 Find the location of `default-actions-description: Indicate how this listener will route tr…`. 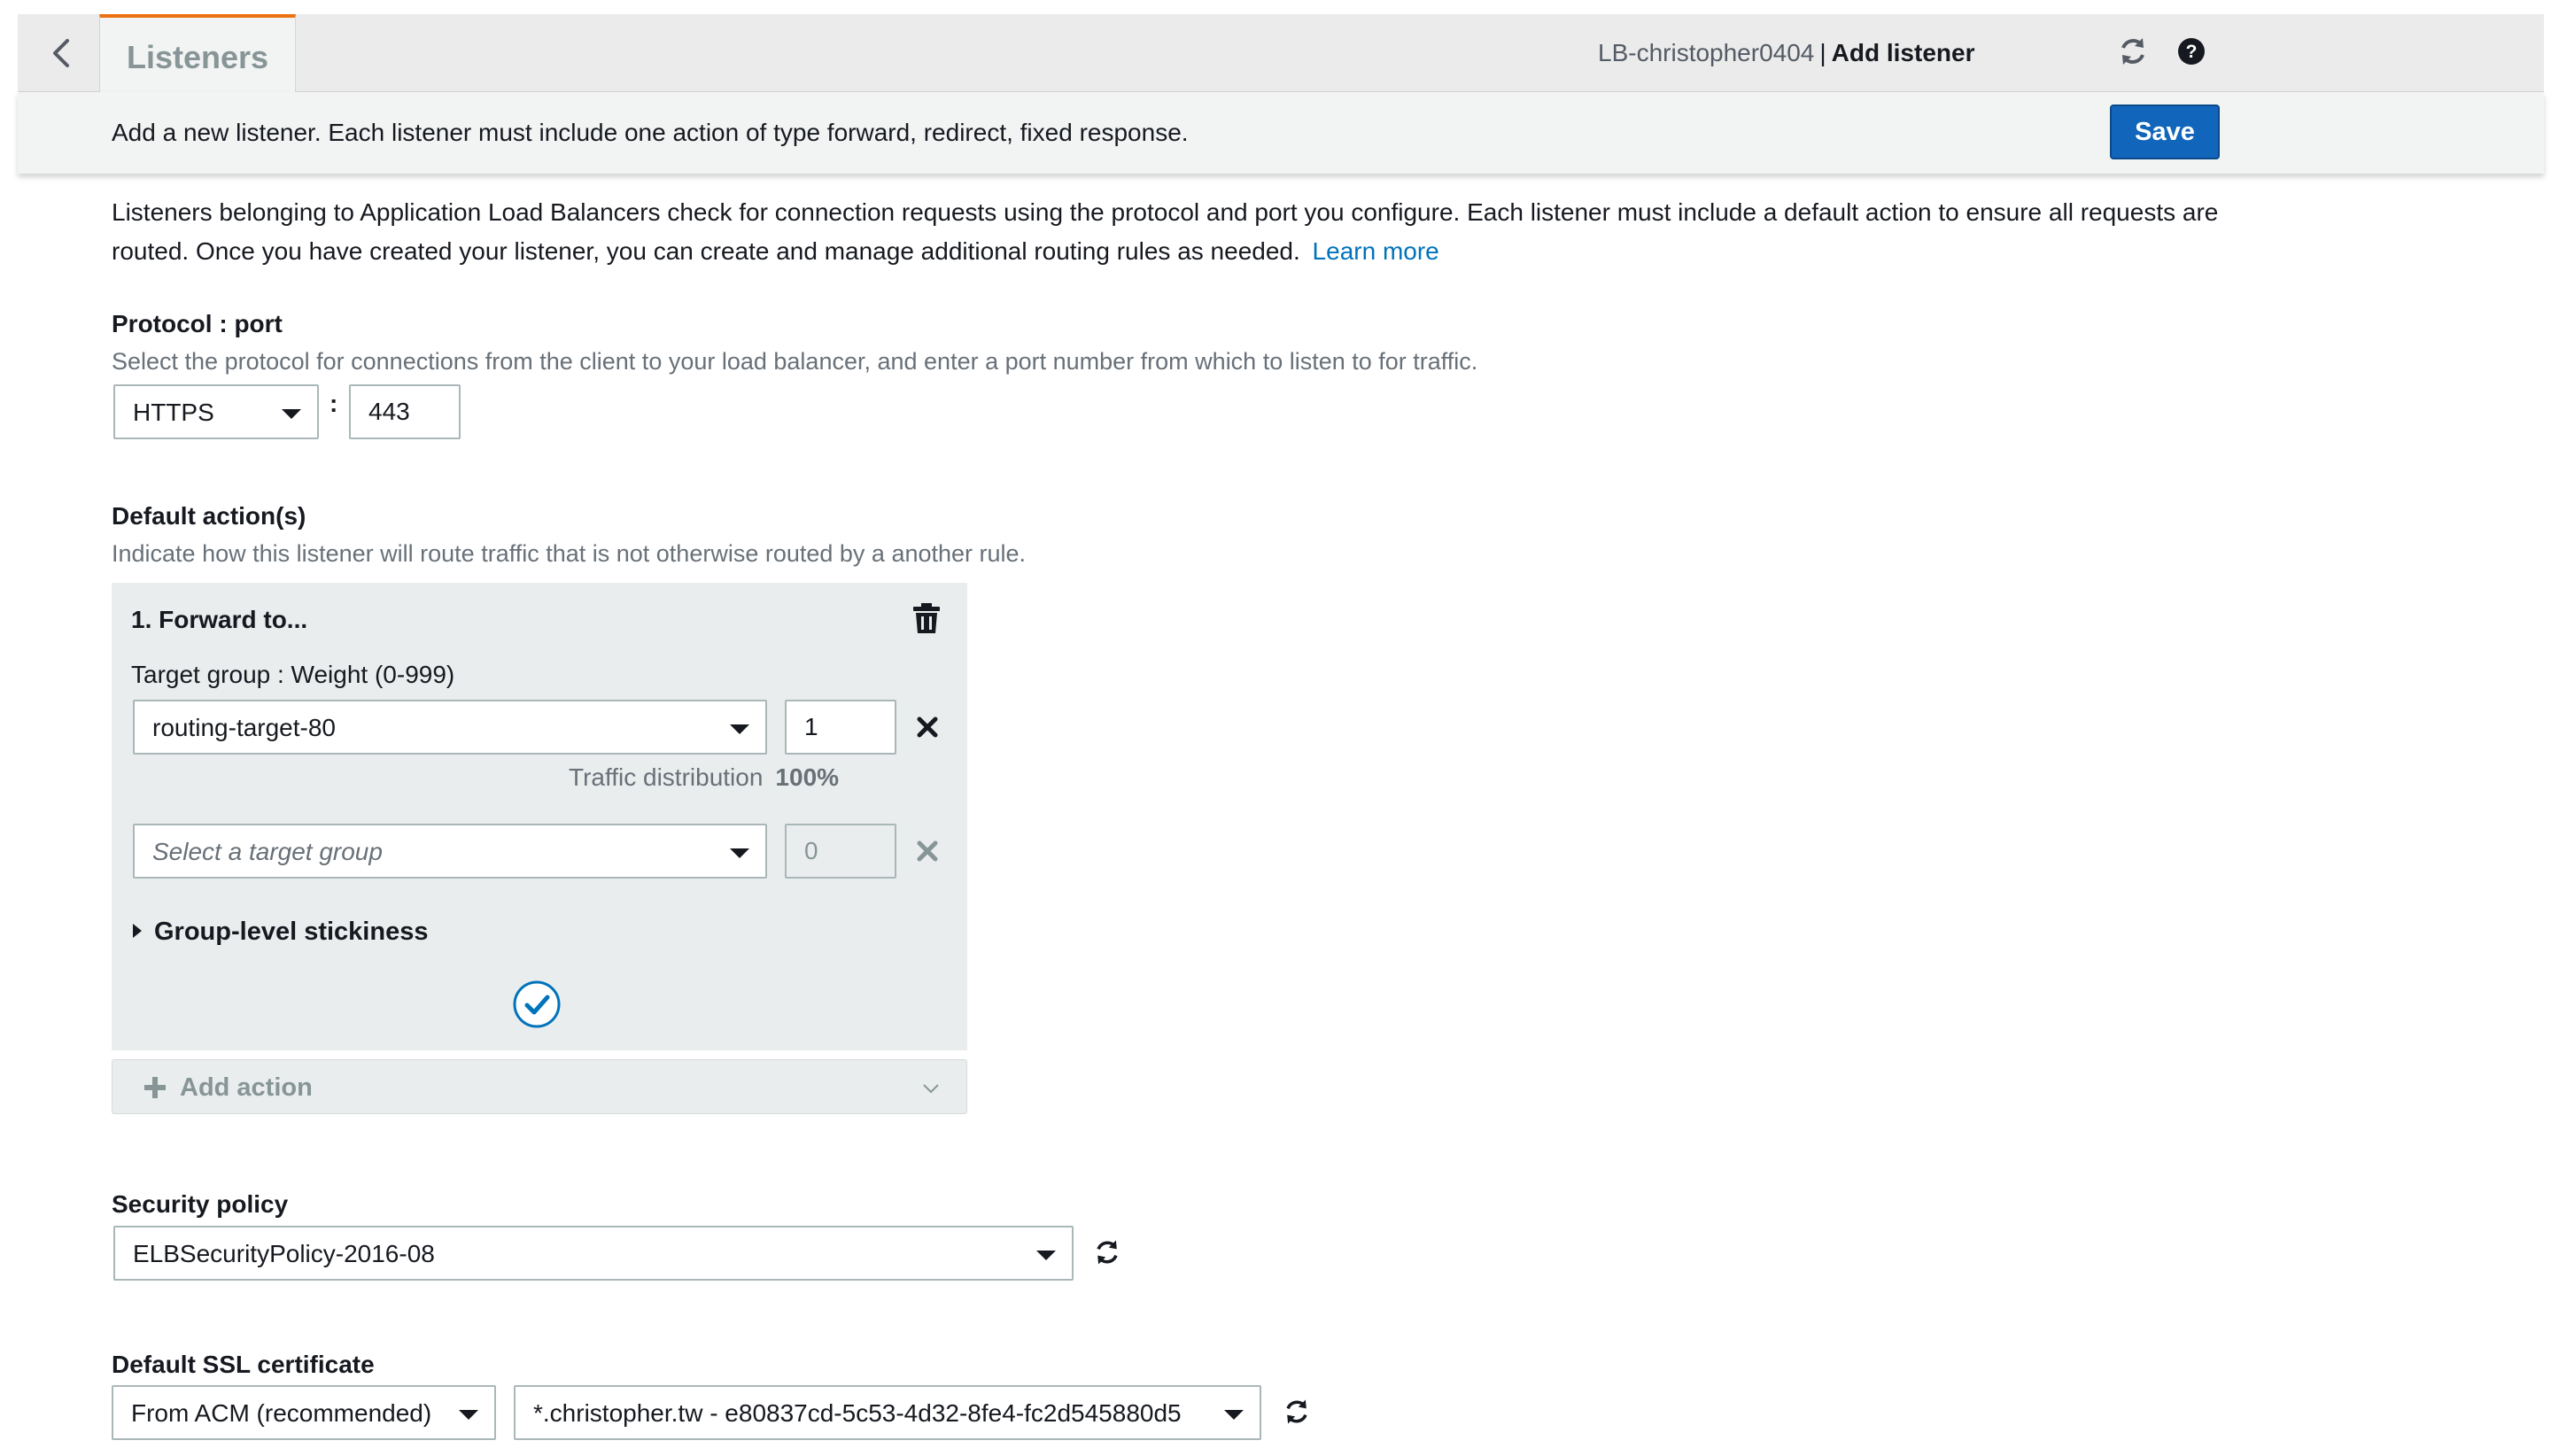

default-actions-description: Indicate how this listener will route tr… is located at coordinates (569, 553).